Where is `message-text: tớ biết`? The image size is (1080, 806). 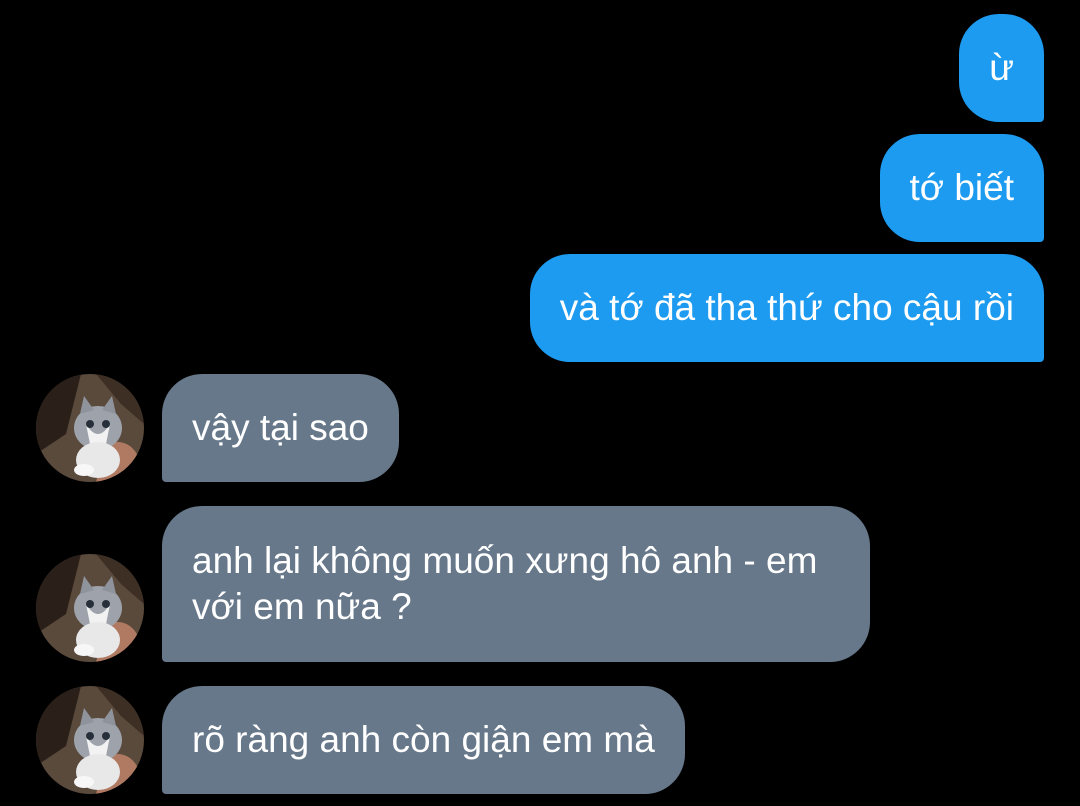
message-text: tớ biết is located at coordinates (961, 187).